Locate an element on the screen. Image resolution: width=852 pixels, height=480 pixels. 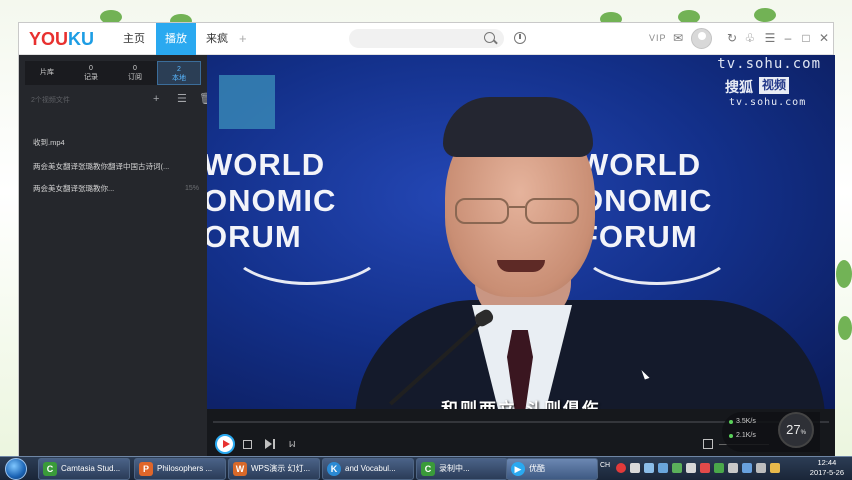
sohu-watermark-url-top: tv.sohu.com is located at coordinates (769, 64).